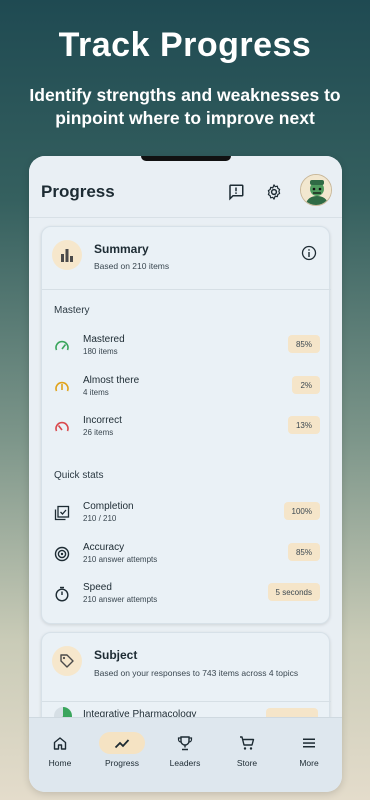  I want to click on mastery-row-mastered: Mastered 180 items 85%, so click(186, 347).